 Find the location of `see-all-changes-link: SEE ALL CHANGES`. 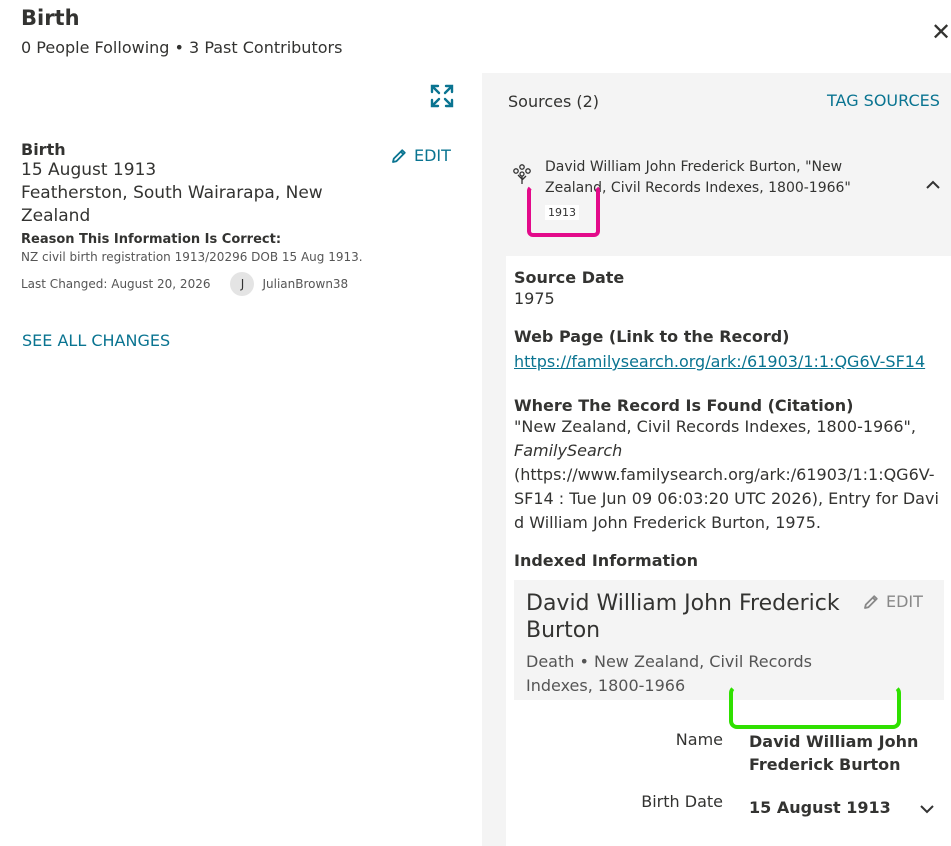

see-all-changes-link: SEE ALL CHANGES is located at coordinates (96, 340).